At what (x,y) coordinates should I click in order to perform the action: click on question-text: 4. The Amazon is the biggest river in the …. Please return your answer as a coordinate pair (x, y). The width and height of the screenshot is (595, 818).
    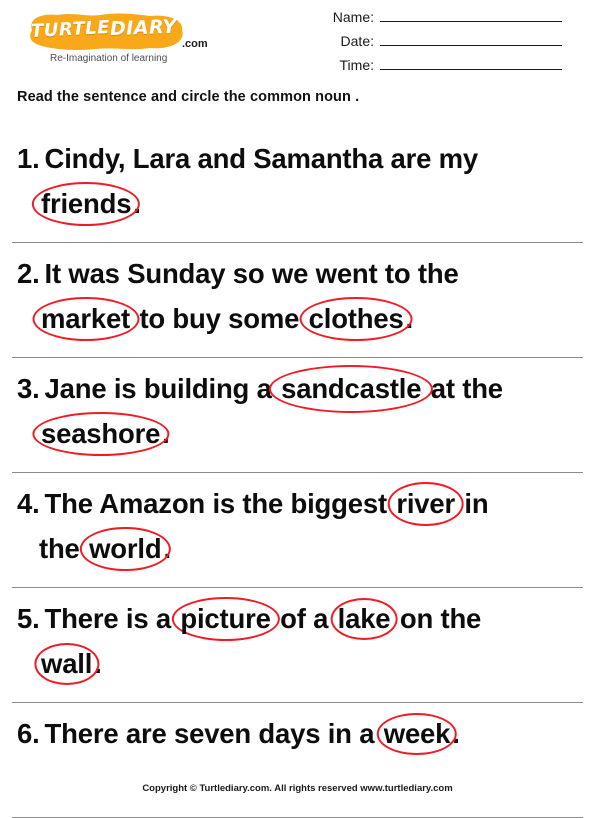
    Looking at the image, I should click on (297, 526).